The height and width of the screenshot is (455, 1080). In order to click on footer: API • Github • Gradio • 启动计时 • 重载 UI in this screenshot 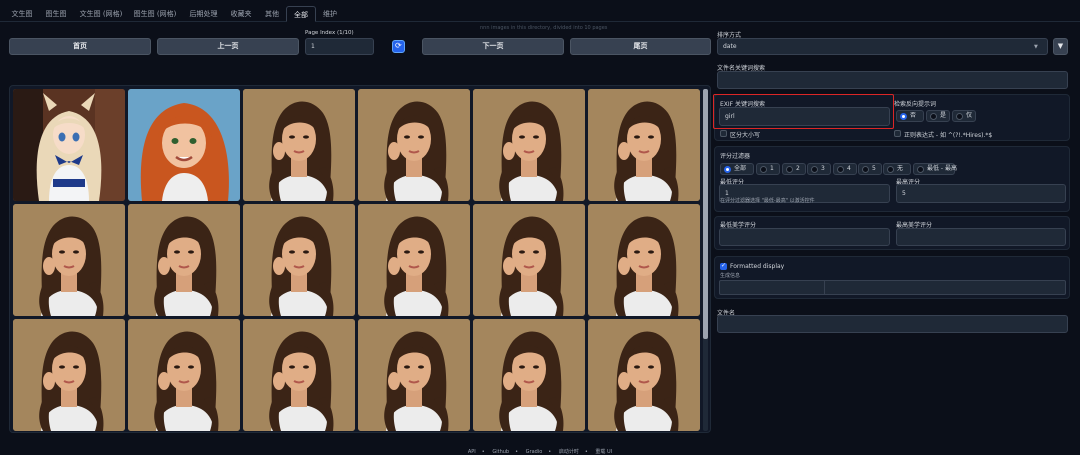, I will do `click(540, 452)`.